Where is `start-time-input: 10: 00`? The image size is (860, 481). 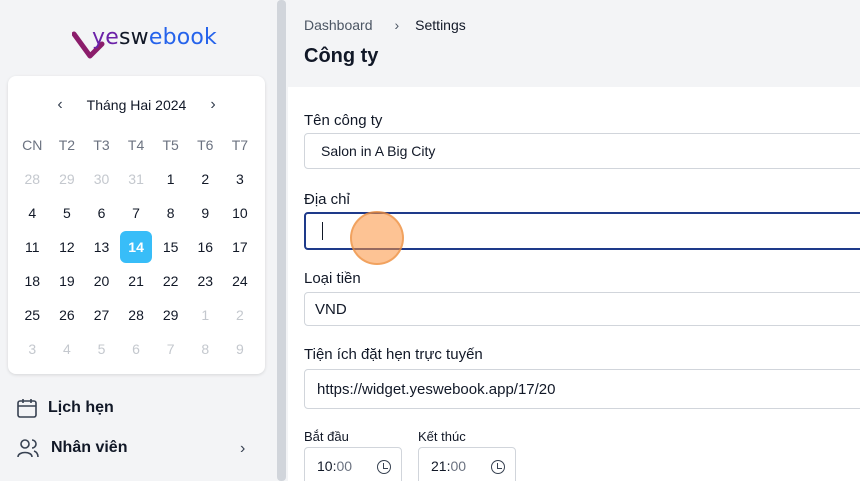
start-time-input: 10: 00 is located at coordinates (353, 464).